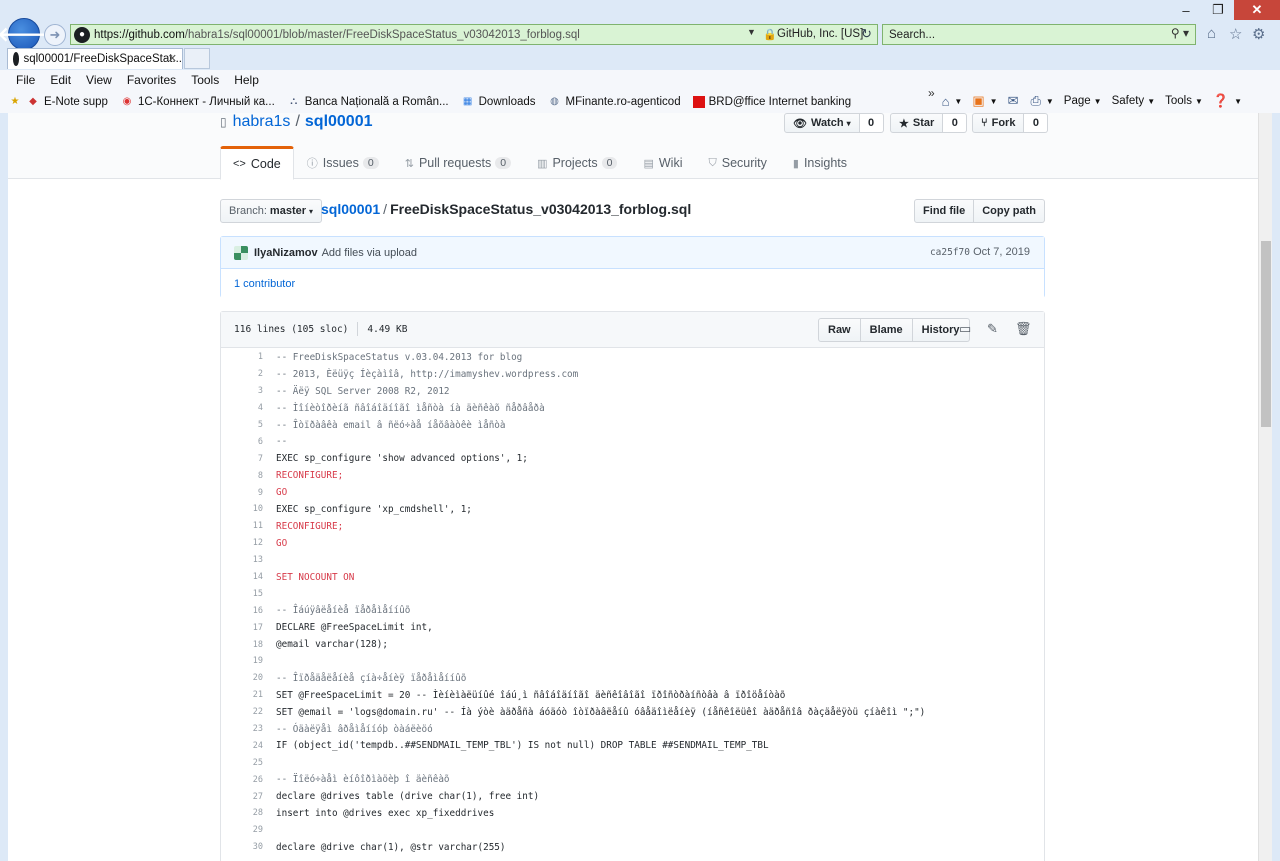 This screenshot has height=861, width=1280. Describe the element at coordinates (151, 80) in the screenshot. I see `menu-favorites: Favorites` at that location.